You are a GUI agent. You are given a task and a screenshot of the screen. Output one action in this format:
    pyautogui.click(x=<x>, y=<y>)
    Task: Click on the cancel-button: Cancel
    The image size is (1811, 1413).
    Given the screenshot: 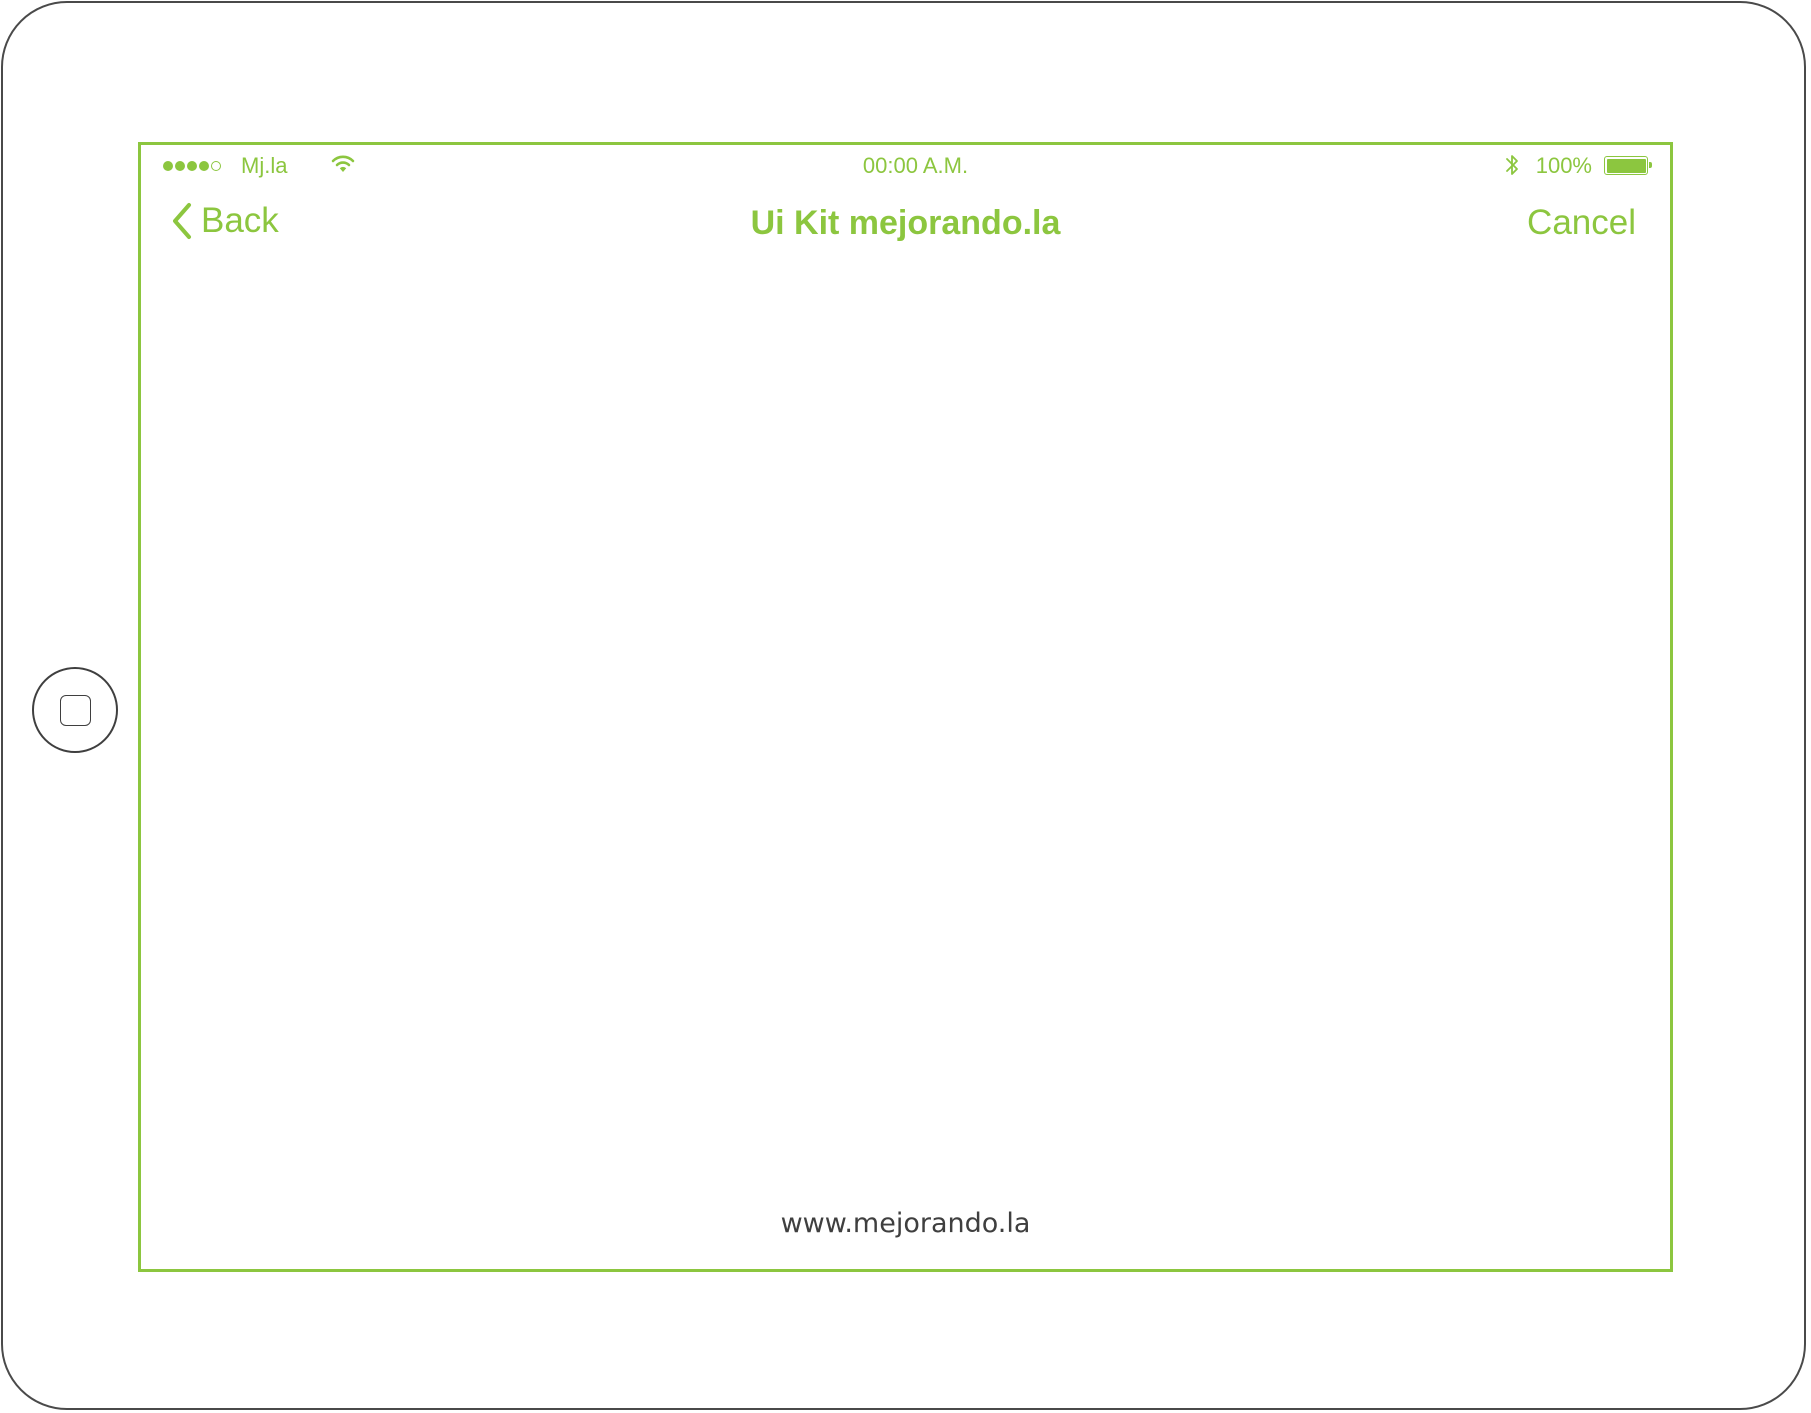 What is the action you would take?
    pyautogui.click(x=1581, y=223)
    